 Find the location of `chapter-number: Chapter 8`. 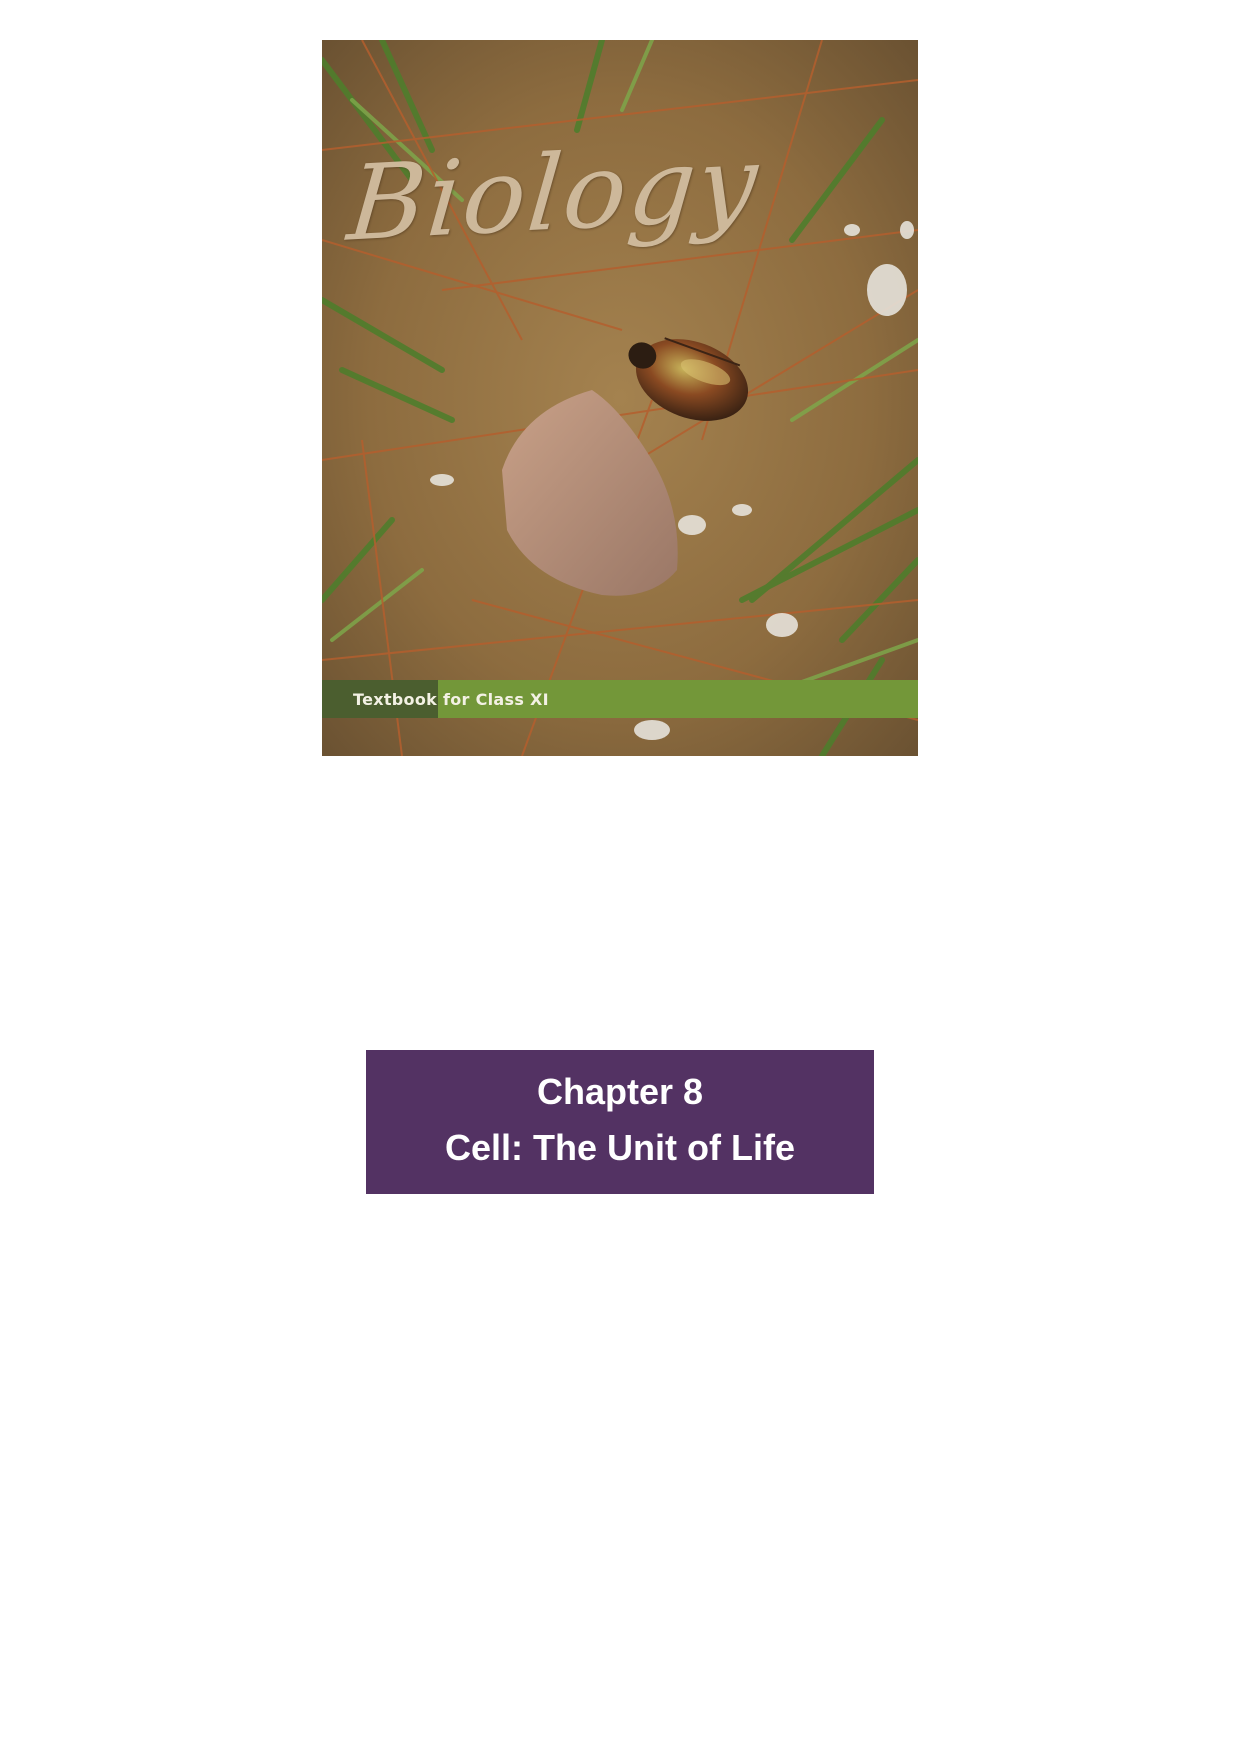

chapter-number: Chapter 8 is located at coordinates (620, 1091).